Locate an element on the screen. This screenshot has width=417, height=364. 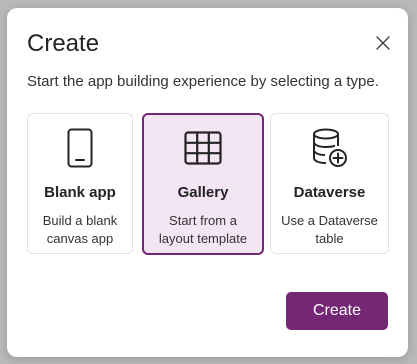
create-button: Create is located at coordinates (337, 311).